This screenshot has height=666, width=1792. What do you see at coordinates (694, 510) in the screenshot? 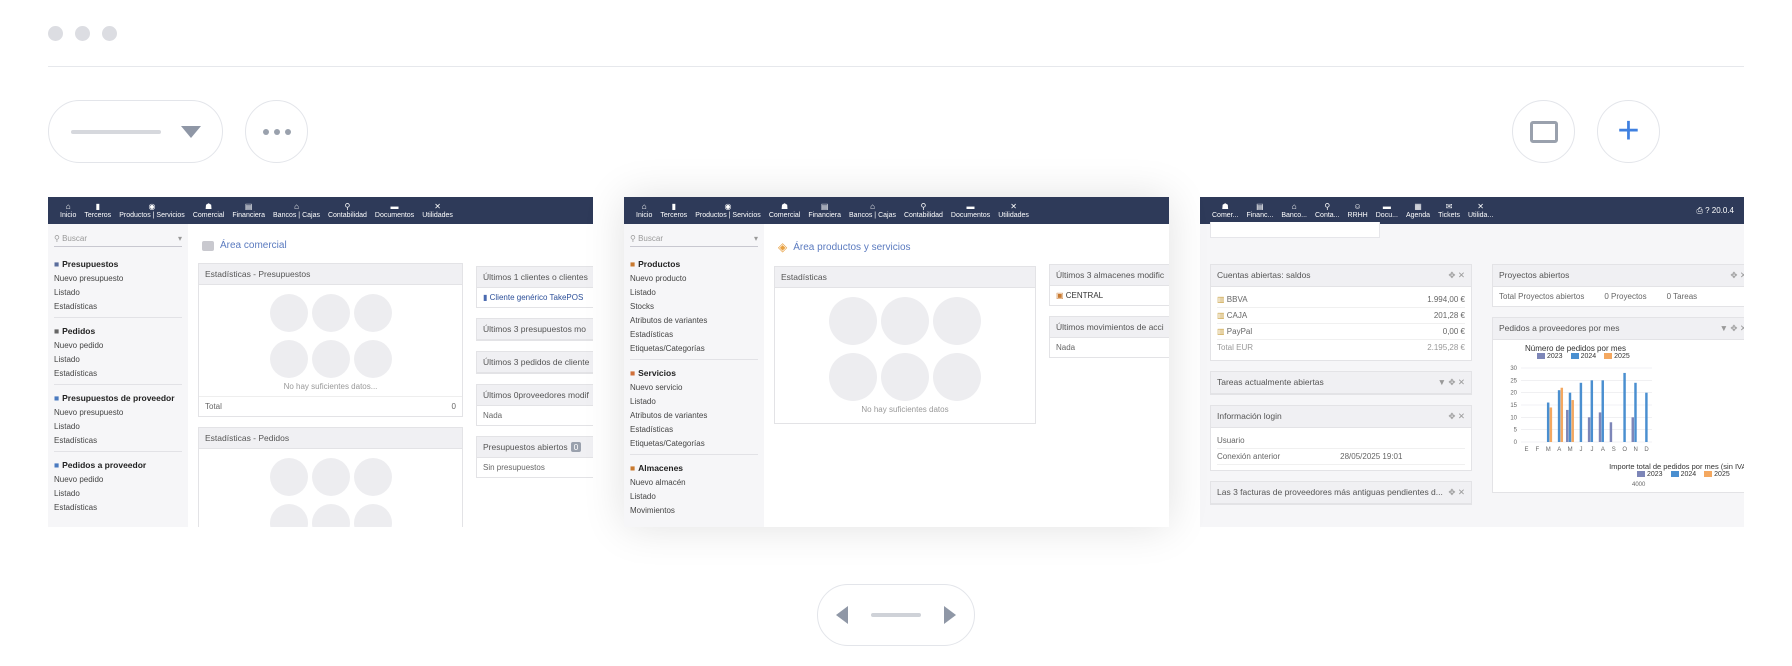
I see `menu-item: Movimientos` at bounding box center [694, 510].